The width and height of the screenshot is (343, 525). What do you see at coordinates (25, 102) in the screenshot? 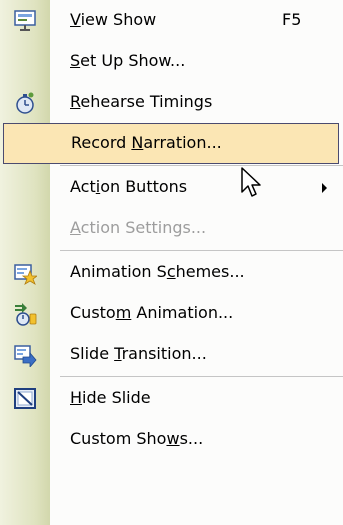
I see `stopwatch-icon` at bounding box center [25, 102].